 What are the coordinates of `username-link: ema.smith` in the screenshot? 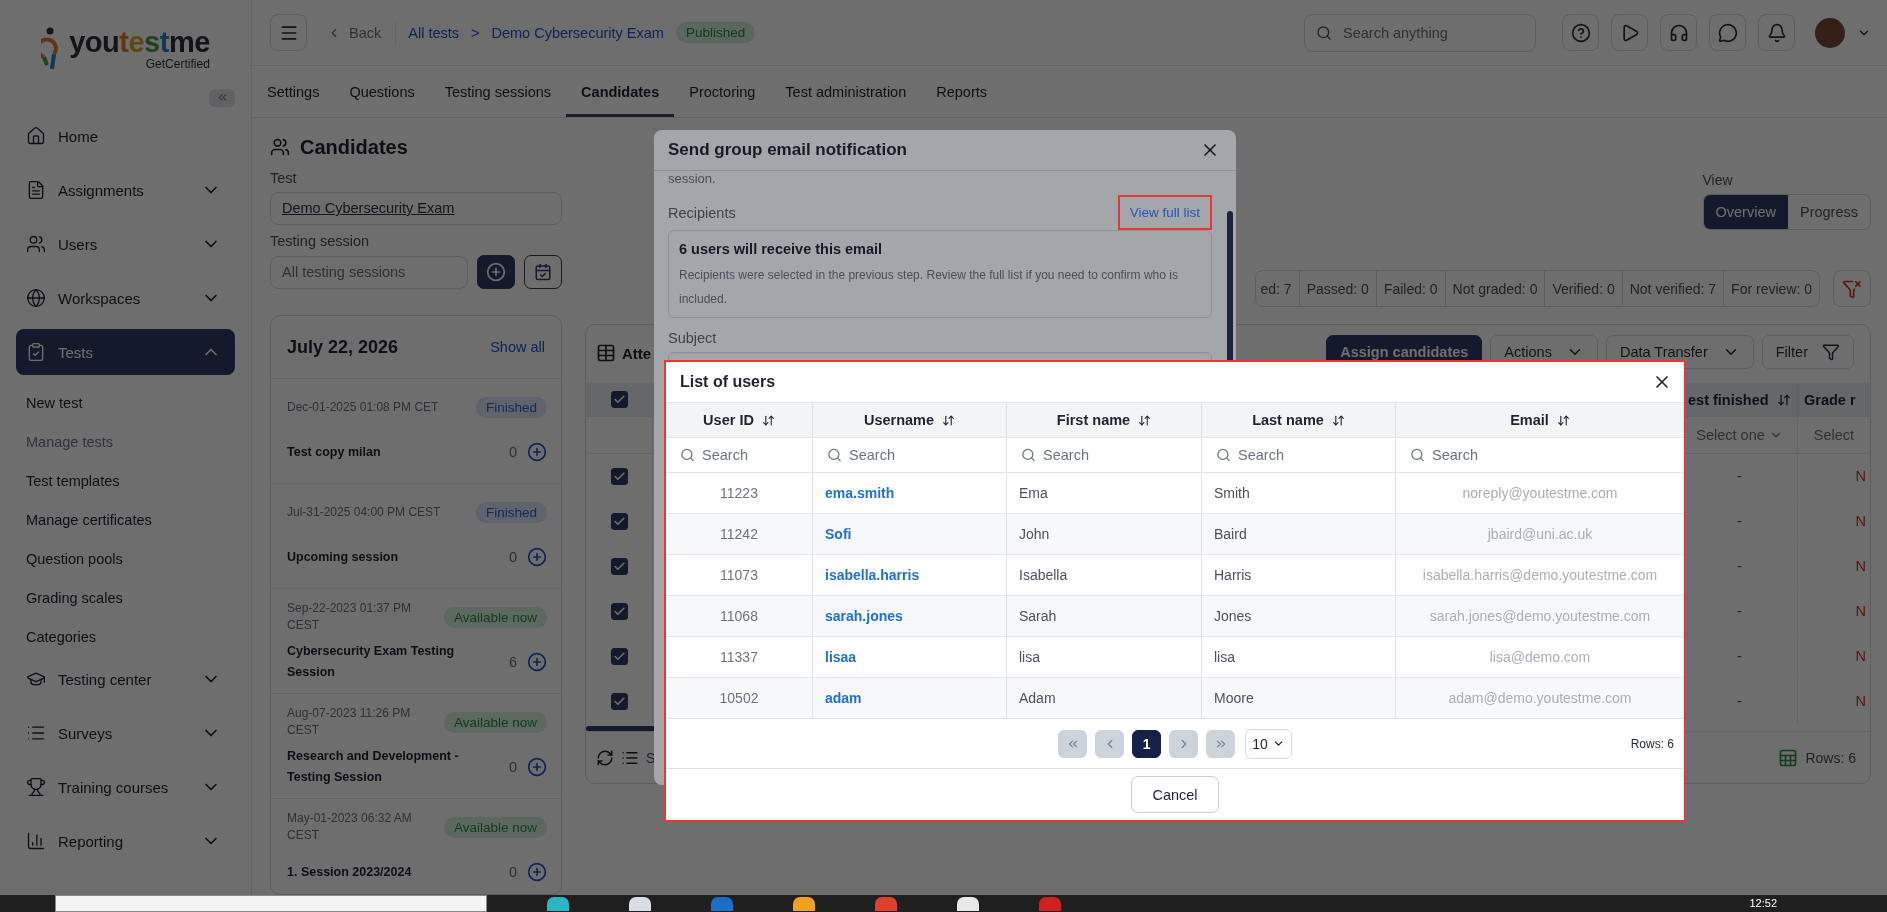 It's located at (860, 493).